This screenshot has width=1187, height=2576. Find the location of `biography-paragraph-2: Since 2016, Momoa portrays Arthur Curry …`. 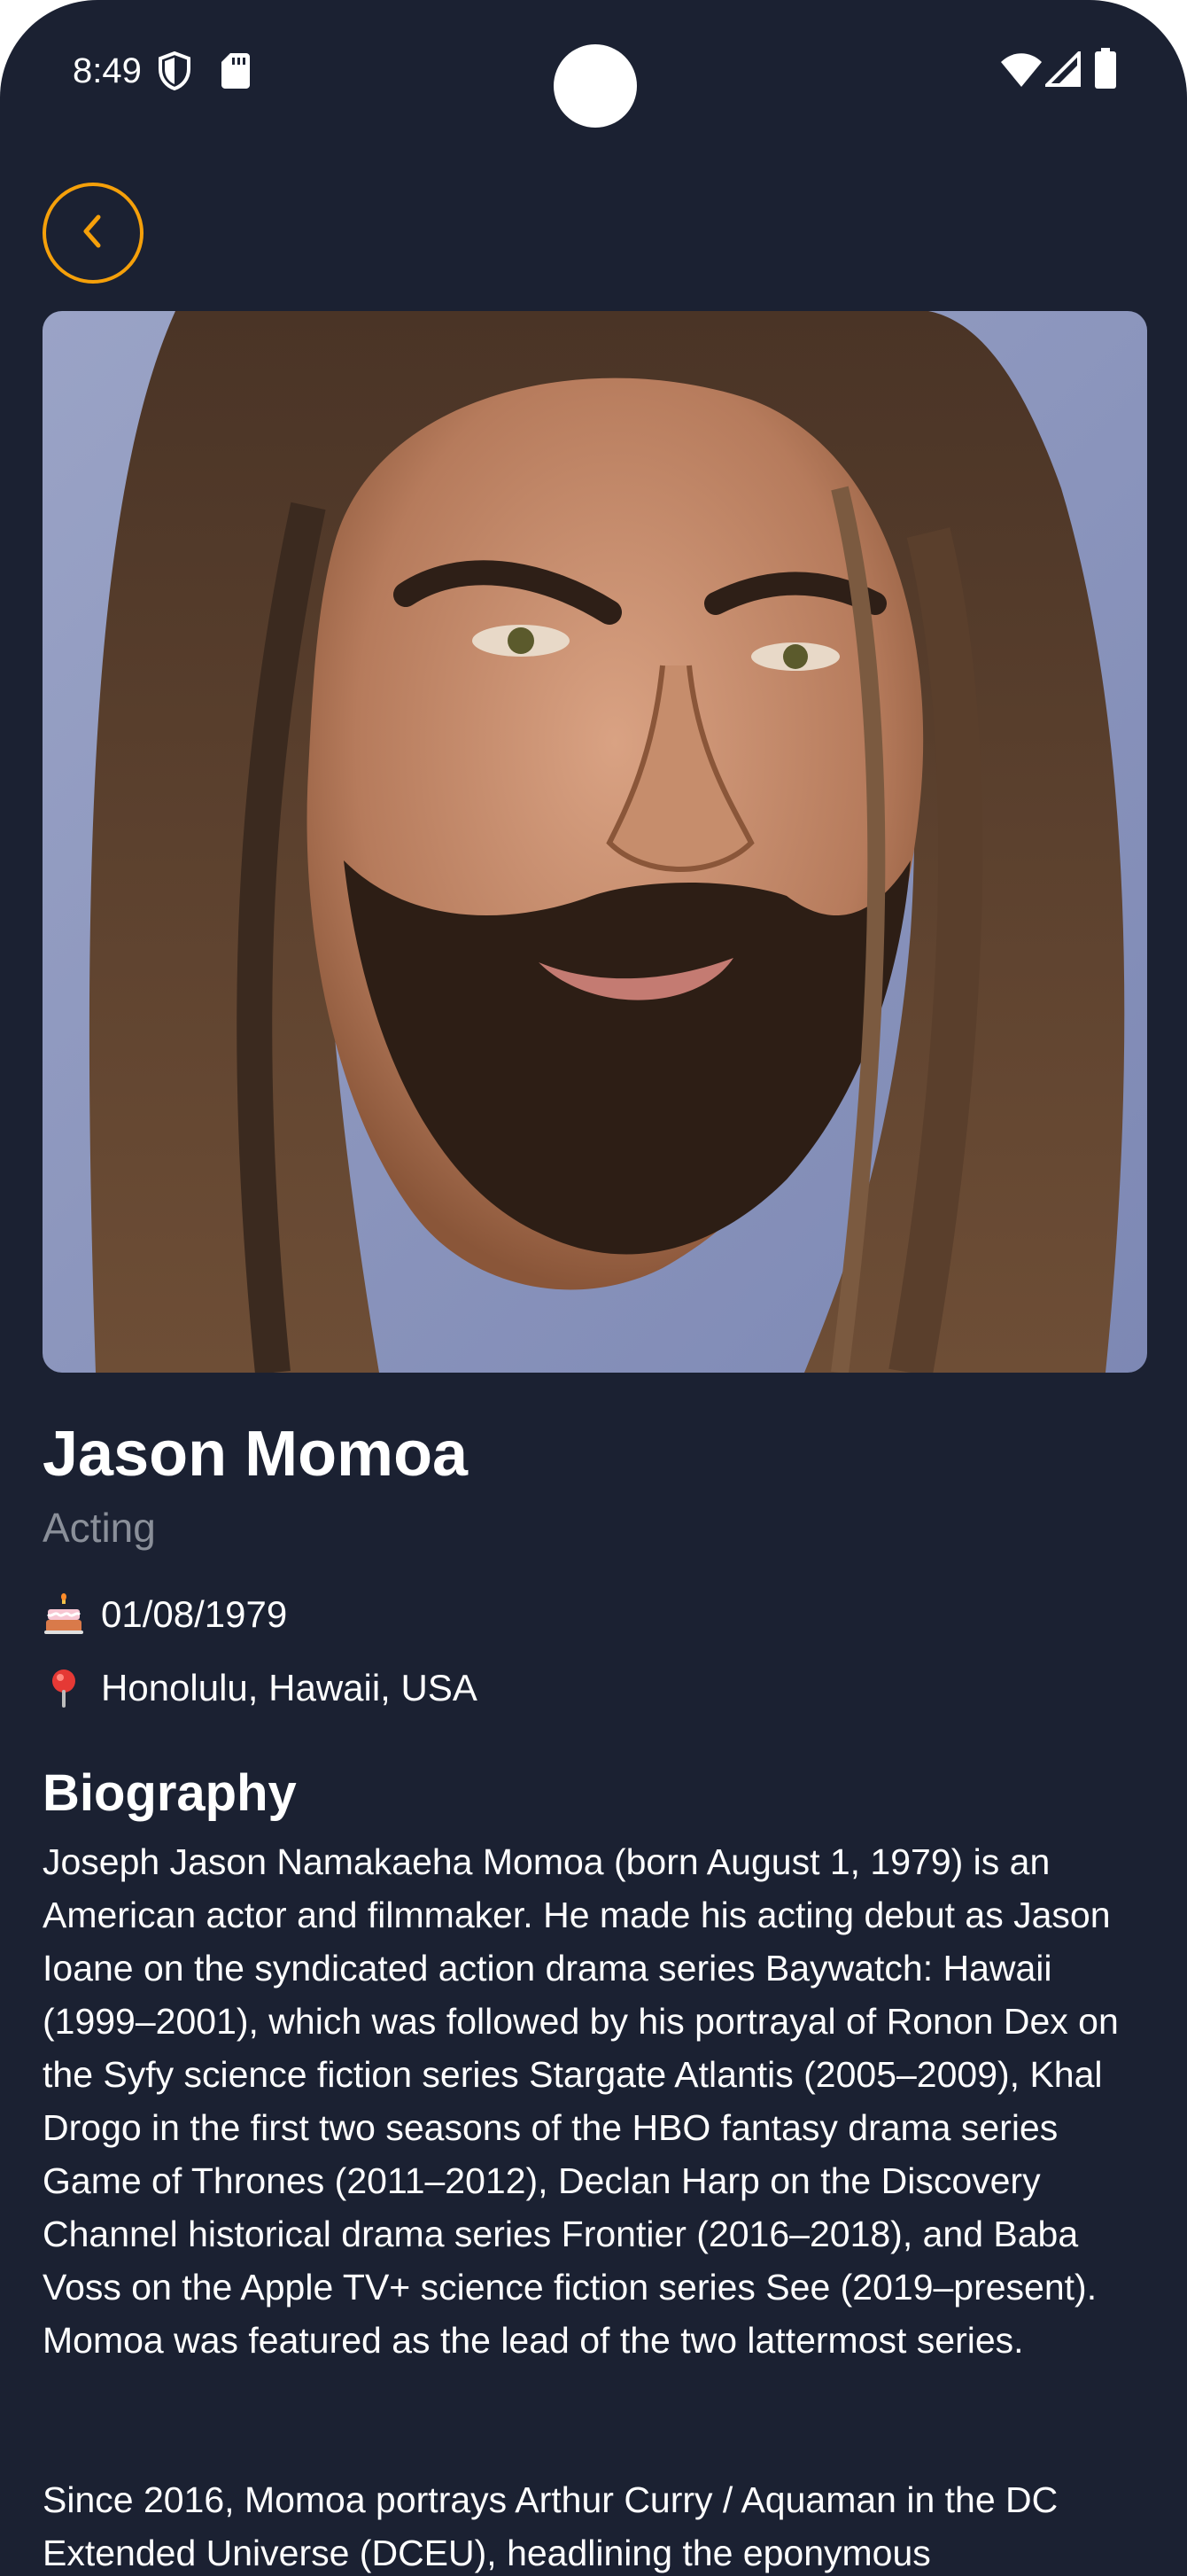

biography-paragraph-2: Since 2016, Momoa portrays Arthur Curry … is located at coordinates (551, 2526).